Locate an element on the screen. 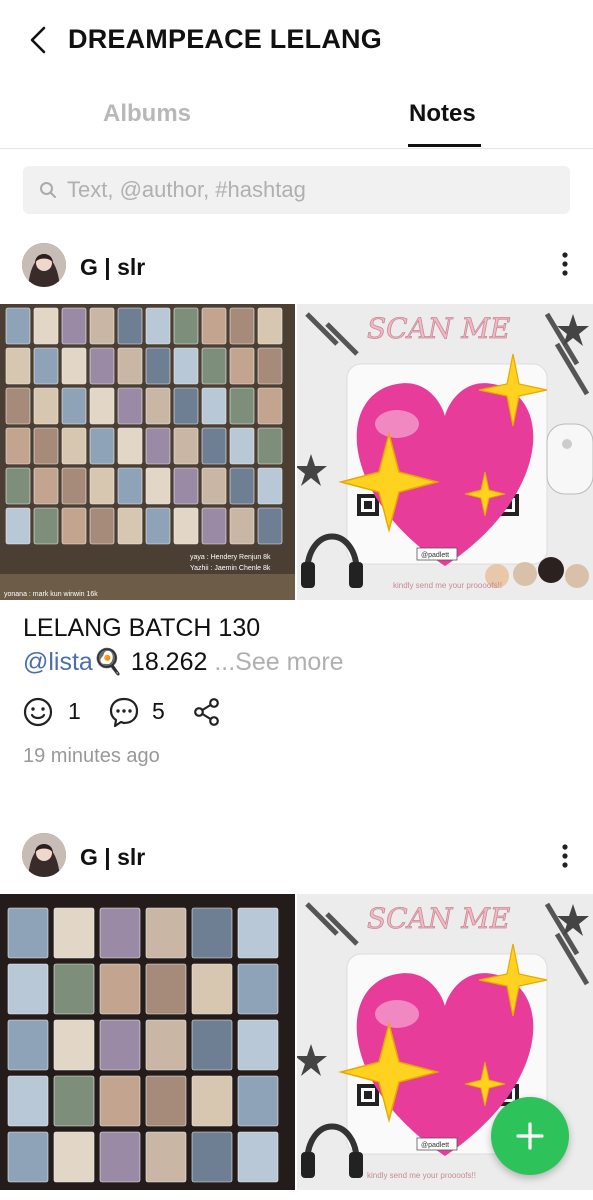  app-header: DREAMPEACE LELANG is located at coordinates (296, 41).